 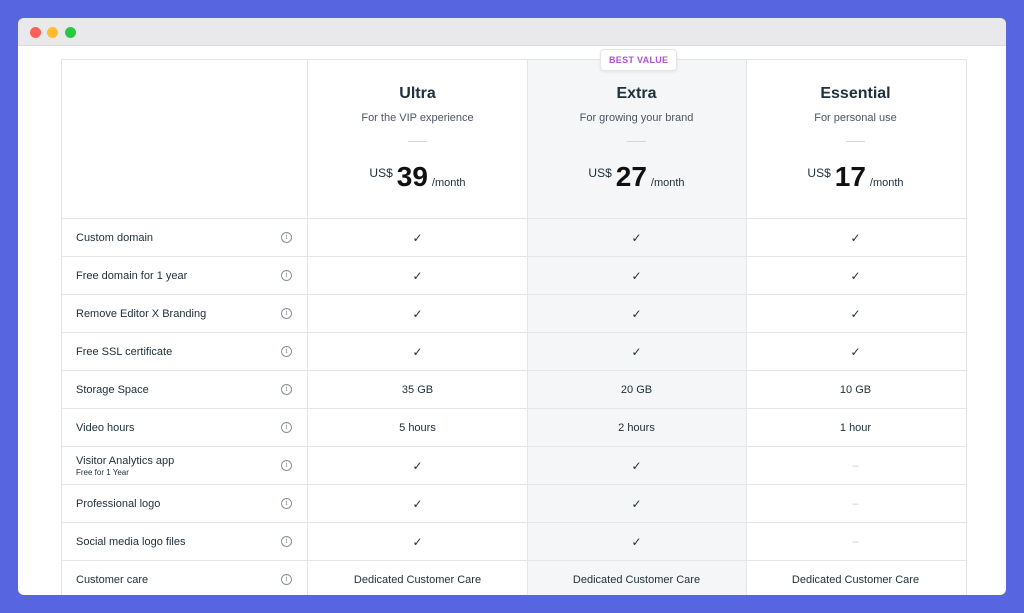 What do you see at coordinates (35, 32) in the screenshot?
I see `close-window-icon` at bounding box center [35, 32].